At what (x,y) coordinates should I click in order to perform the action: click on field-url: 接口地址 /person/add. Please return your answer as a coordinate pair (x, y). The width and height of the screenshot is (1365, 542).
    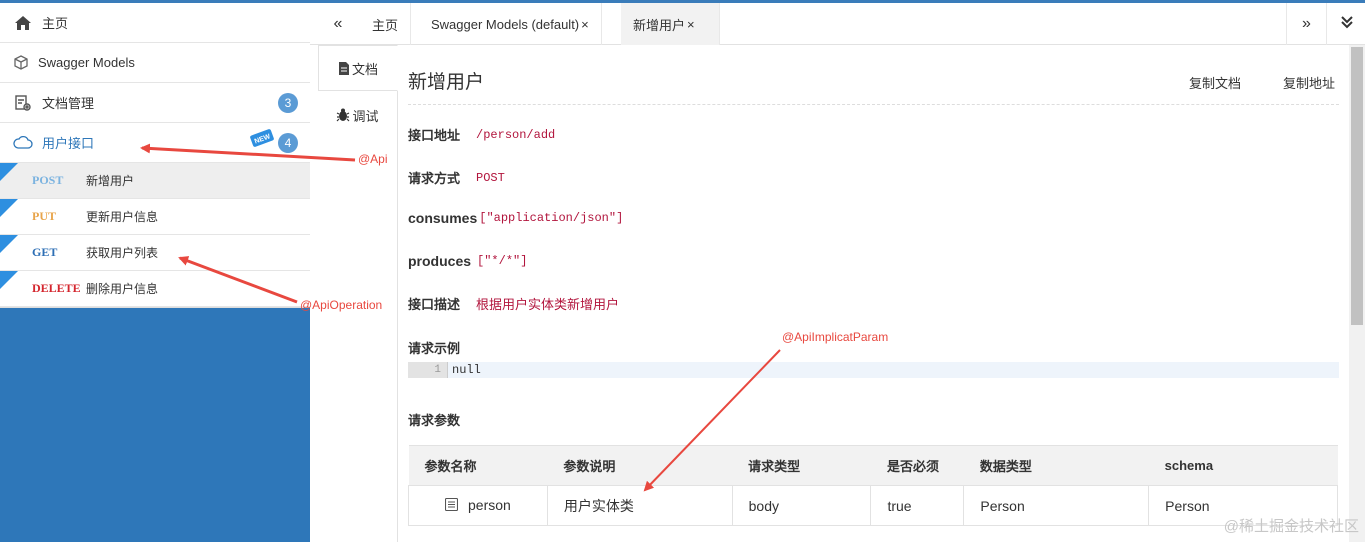
    Looking at the image, I should click on (481, 134).